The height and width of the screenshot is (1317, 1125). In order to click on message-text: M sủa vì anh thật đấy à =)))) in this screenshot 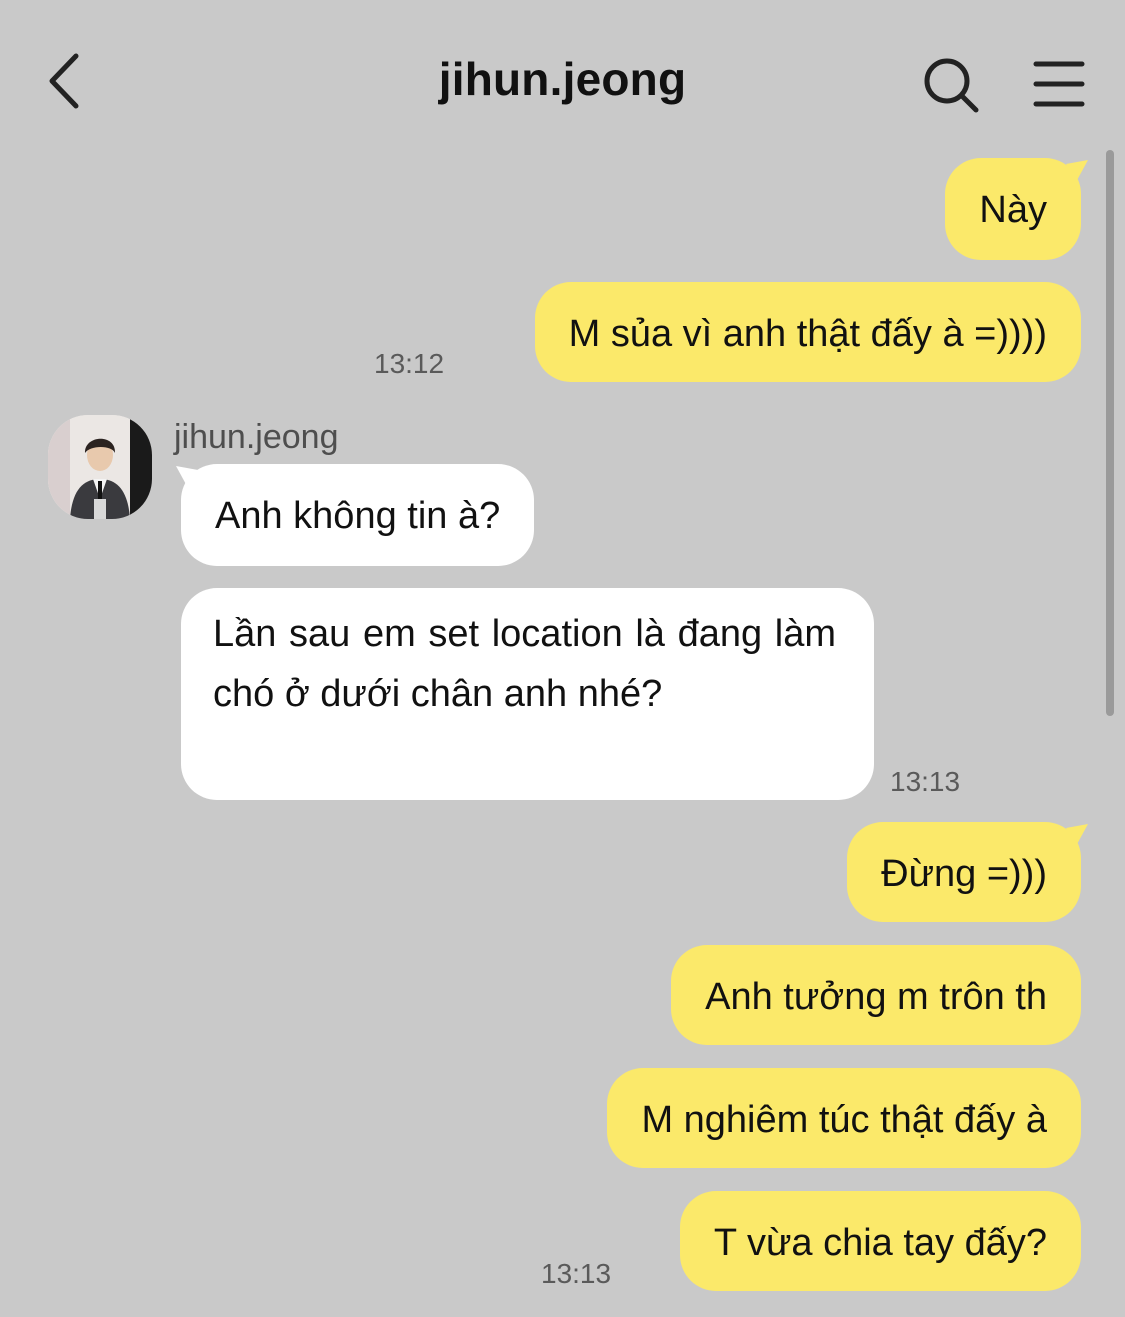, I will do `click(807, 334)`.